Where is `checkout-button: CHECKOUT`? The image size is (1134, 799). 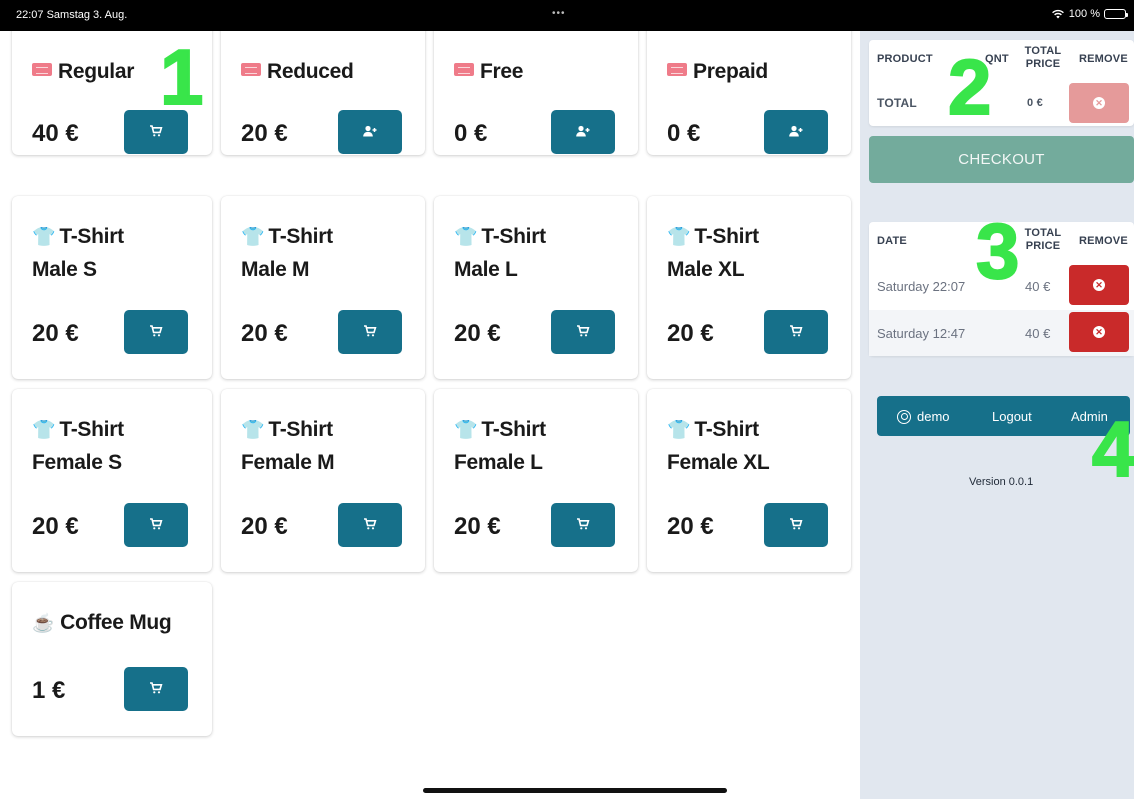 checkout-button: CHECKOUT is located at coordinates (1001, 159).